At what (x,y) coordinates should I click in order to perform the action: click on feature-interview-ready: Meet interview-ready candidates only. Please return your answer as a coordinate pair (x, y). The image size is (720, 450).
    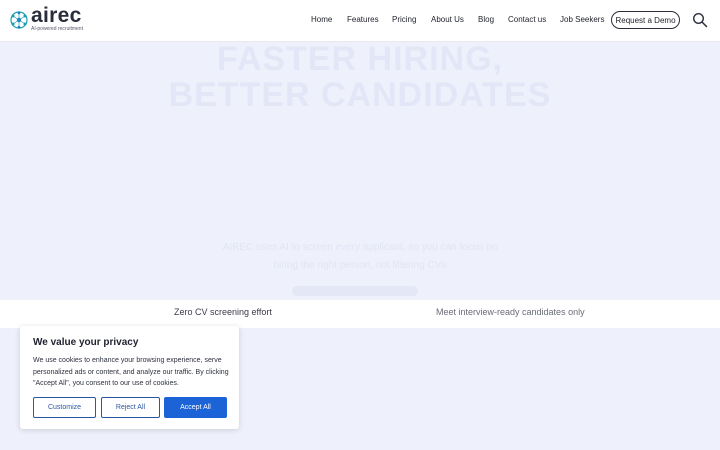
    Looking at the image, I should click on (510, 312).